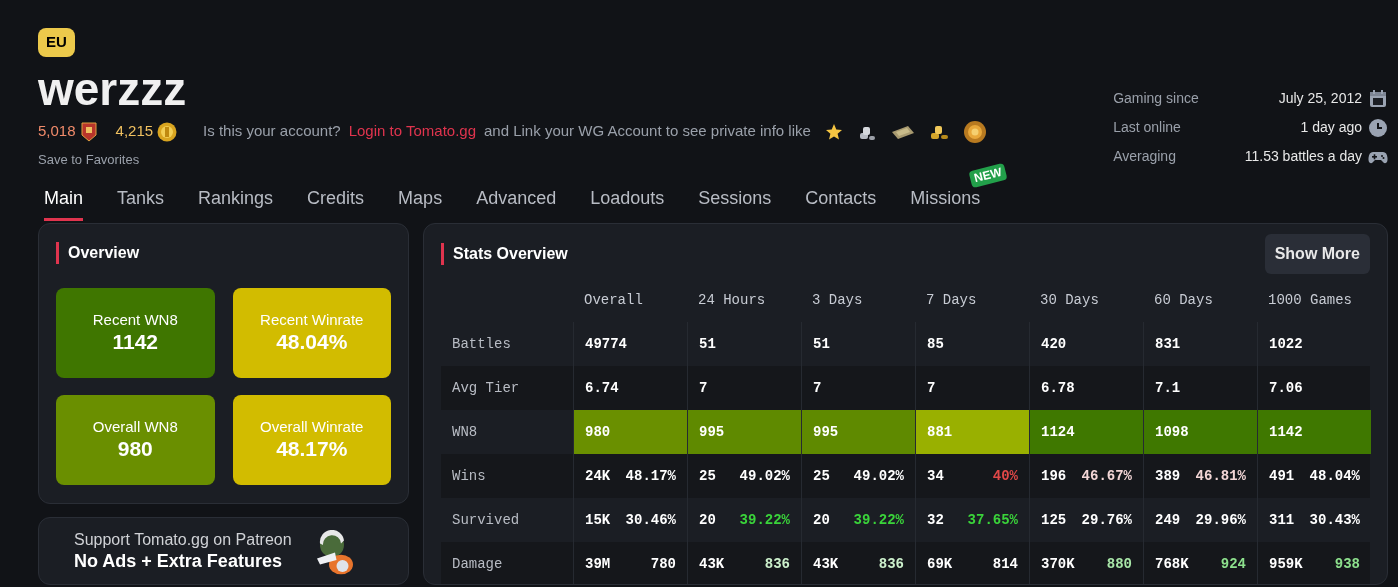 The height and width of the screenshot is (587, 1398). I want to click on tab: Maps, so click(420, 203).